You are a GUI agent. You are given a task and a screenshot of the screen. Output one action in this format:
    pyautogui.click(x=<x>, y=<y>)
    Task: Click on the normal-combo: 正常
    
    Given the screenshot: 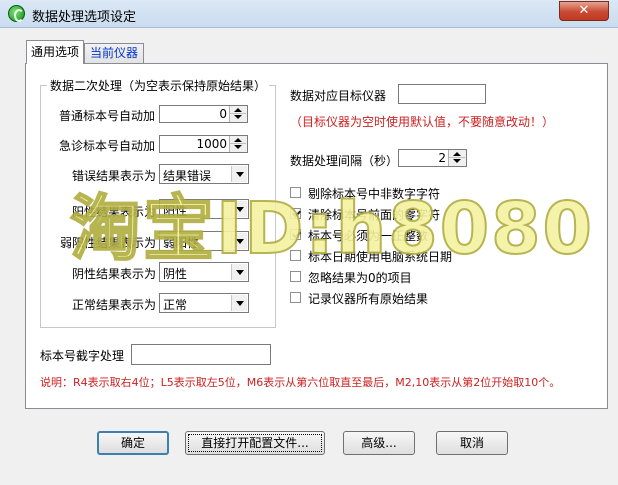 What is the action you would take?
    pyautogui.click(x=204, y=303)
    